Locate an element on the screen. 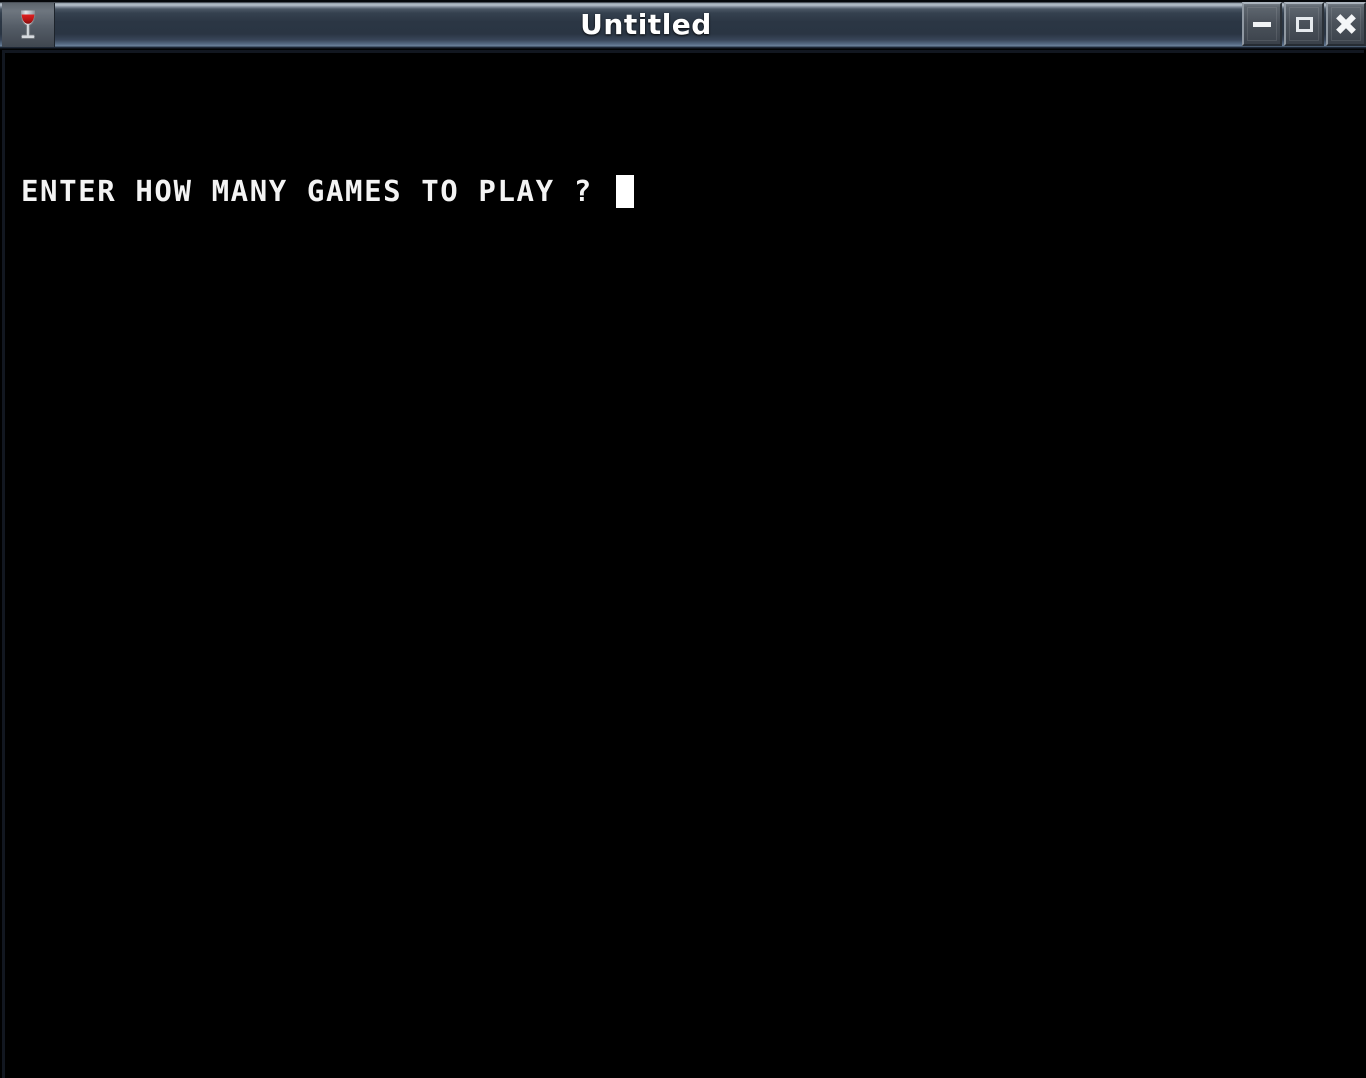 The image size is (1366, 1078). minimize-button is located at coordinates (1262, 24).